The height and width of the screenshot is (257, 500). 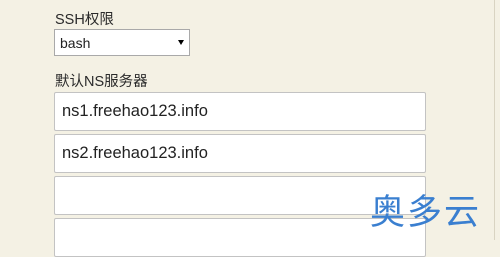 What do you see at coordinates (240, 111) in the screenshot?
I see `ns-server-1-input: ns1.freehao123.info` at bounding box center [240, 111].